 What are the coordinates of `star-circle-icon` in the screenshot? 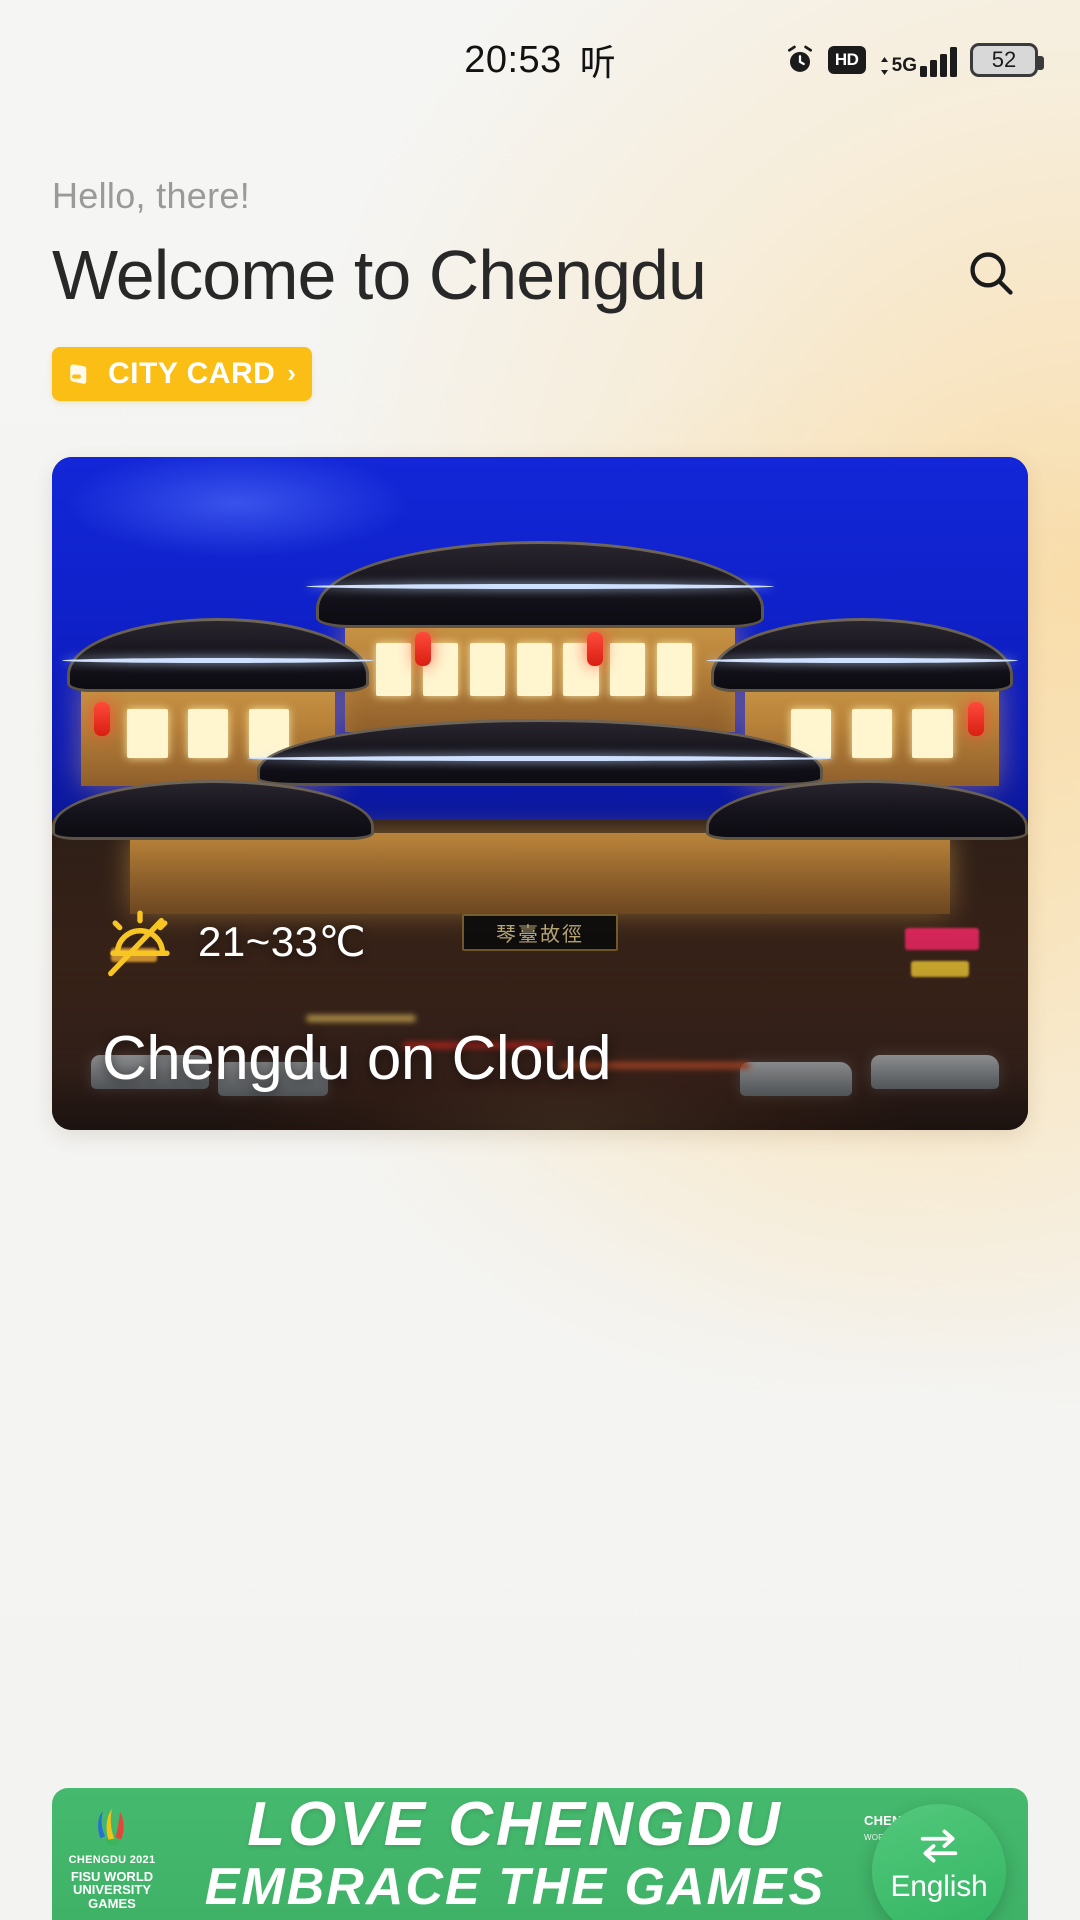 It's located at (411, 1331).